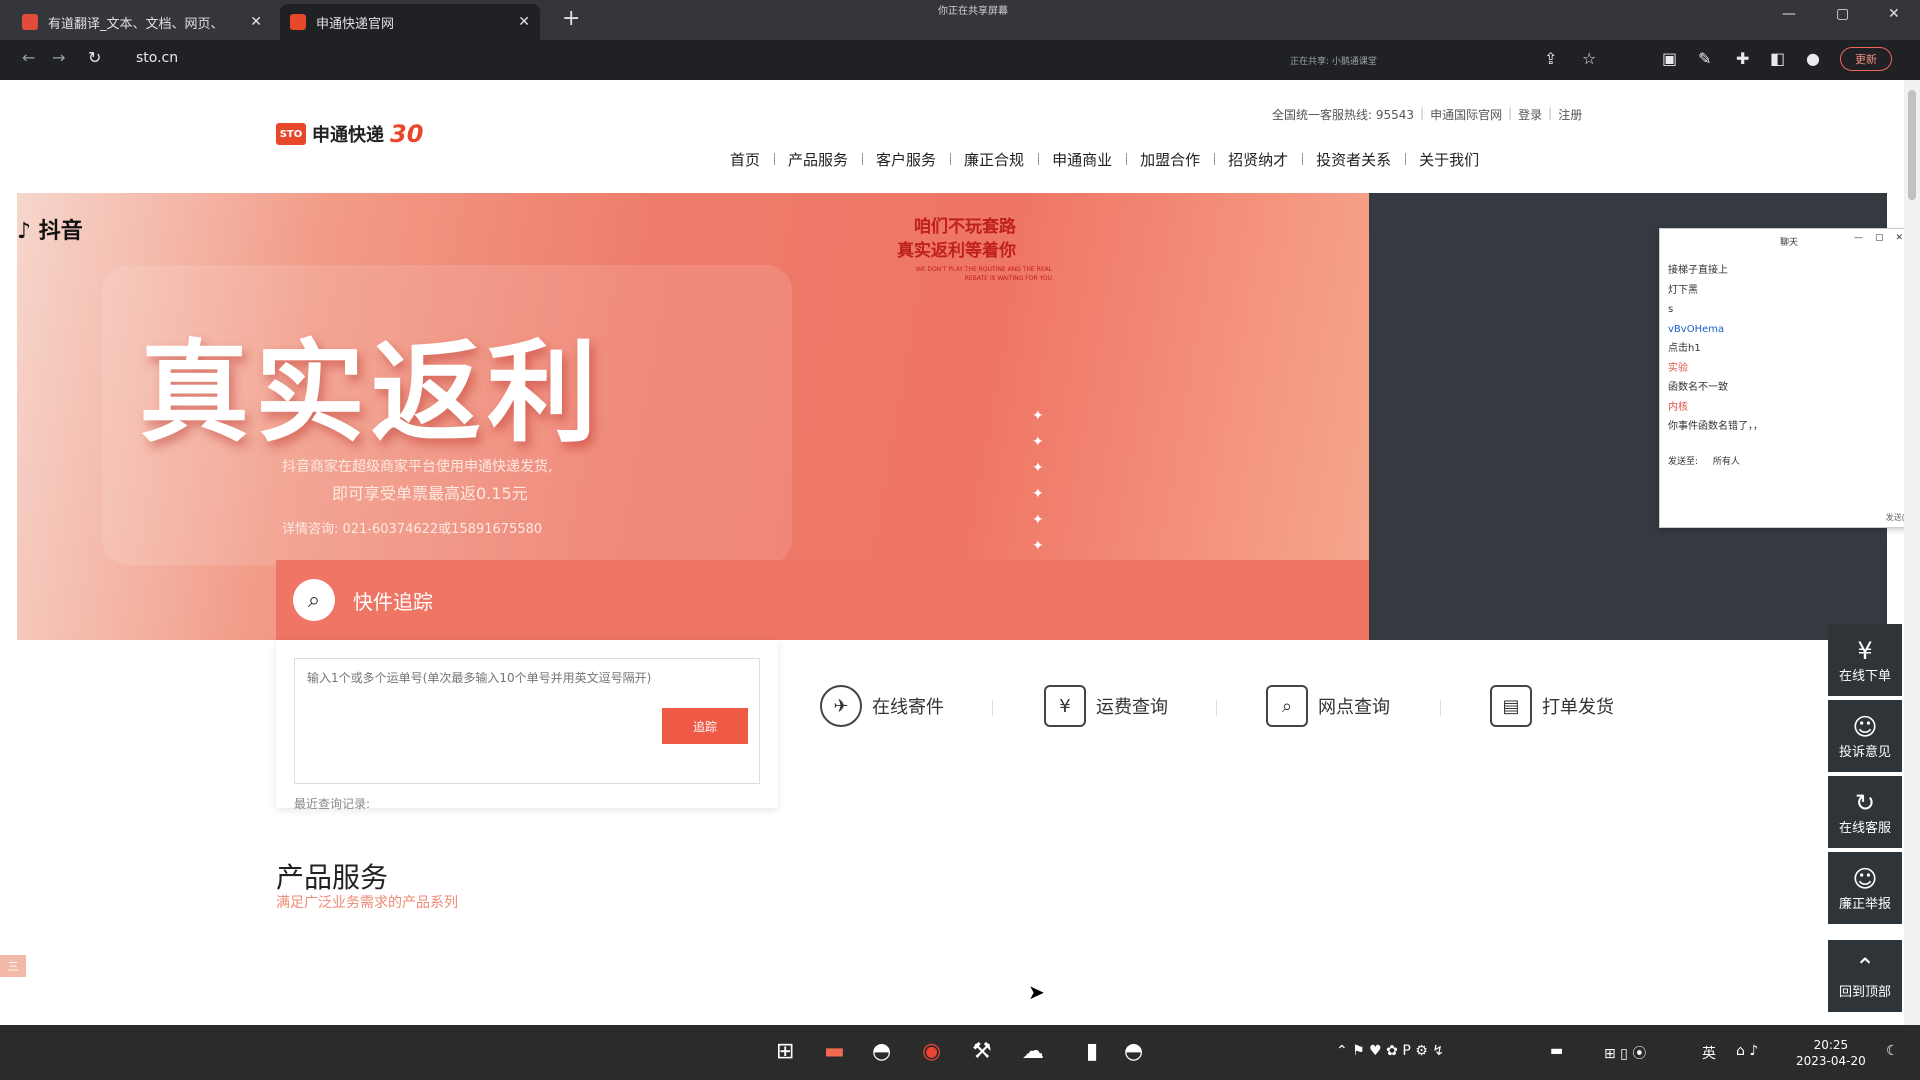 This screenshot has height=1080, width=1920. What do you see at coordinates (1715, 426) in the screenshot?
I see `chat-message: 你事件函数名错了，，` at bounding box center [1715, 426].